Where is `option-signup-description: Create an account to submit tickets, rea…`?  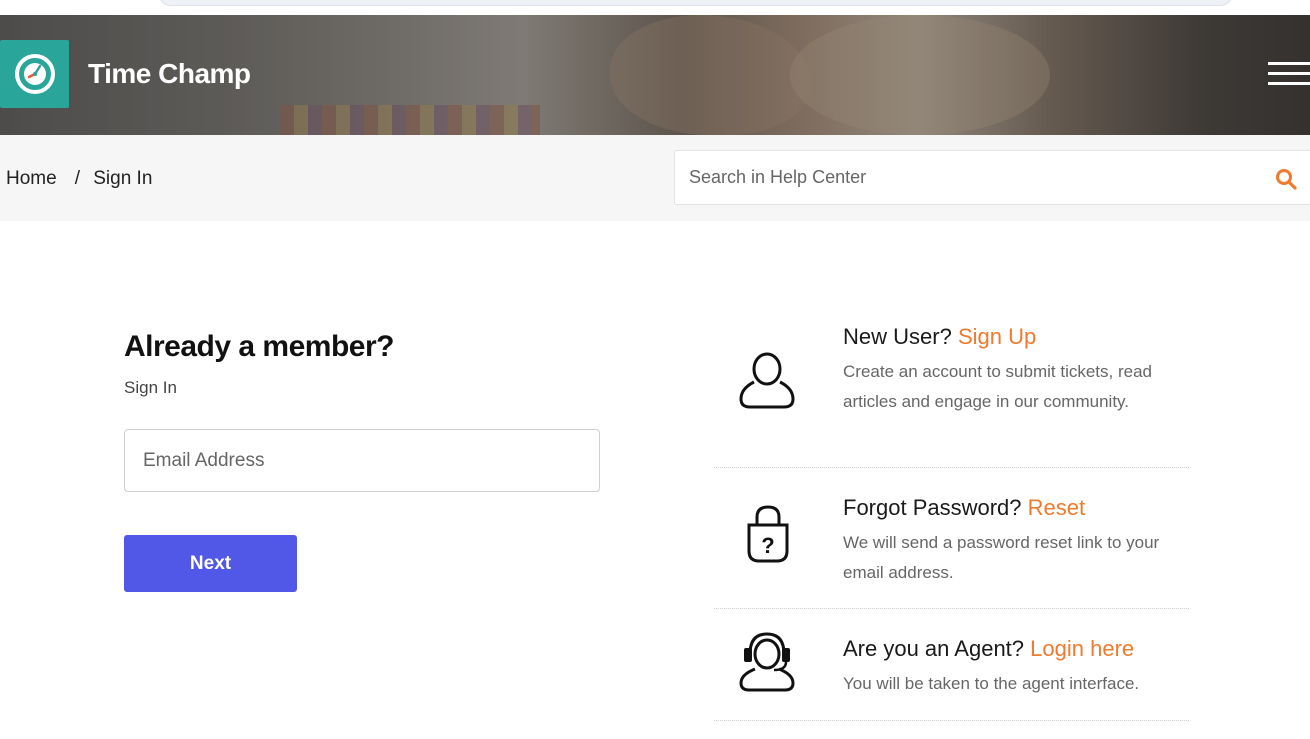
option-signup-description: Create an account to submit tickets, rea… is located at coordinates (997, 386).